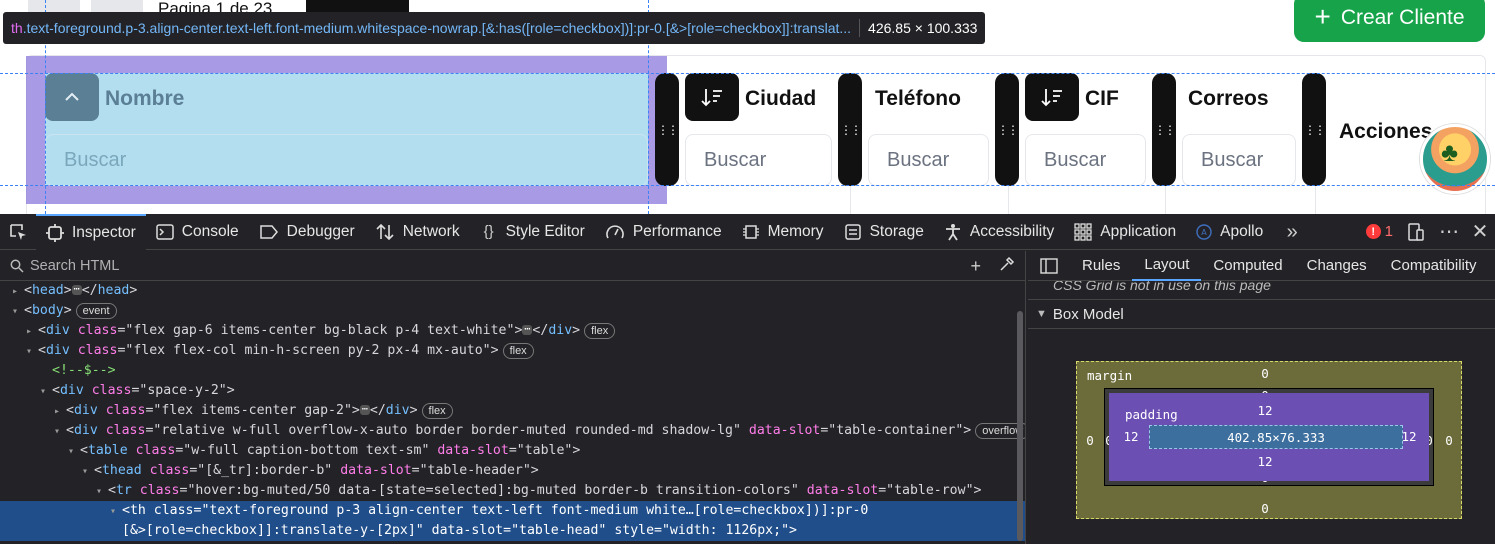 The width and height of the screenshot is (1495, 544). I want to click on tab-application: Application, so click(1125, 232).